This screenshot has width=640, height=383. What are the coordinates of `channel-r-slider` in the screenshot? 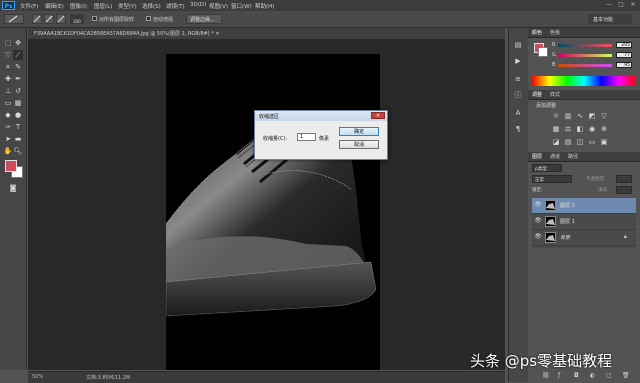 It's located at (585, 45).